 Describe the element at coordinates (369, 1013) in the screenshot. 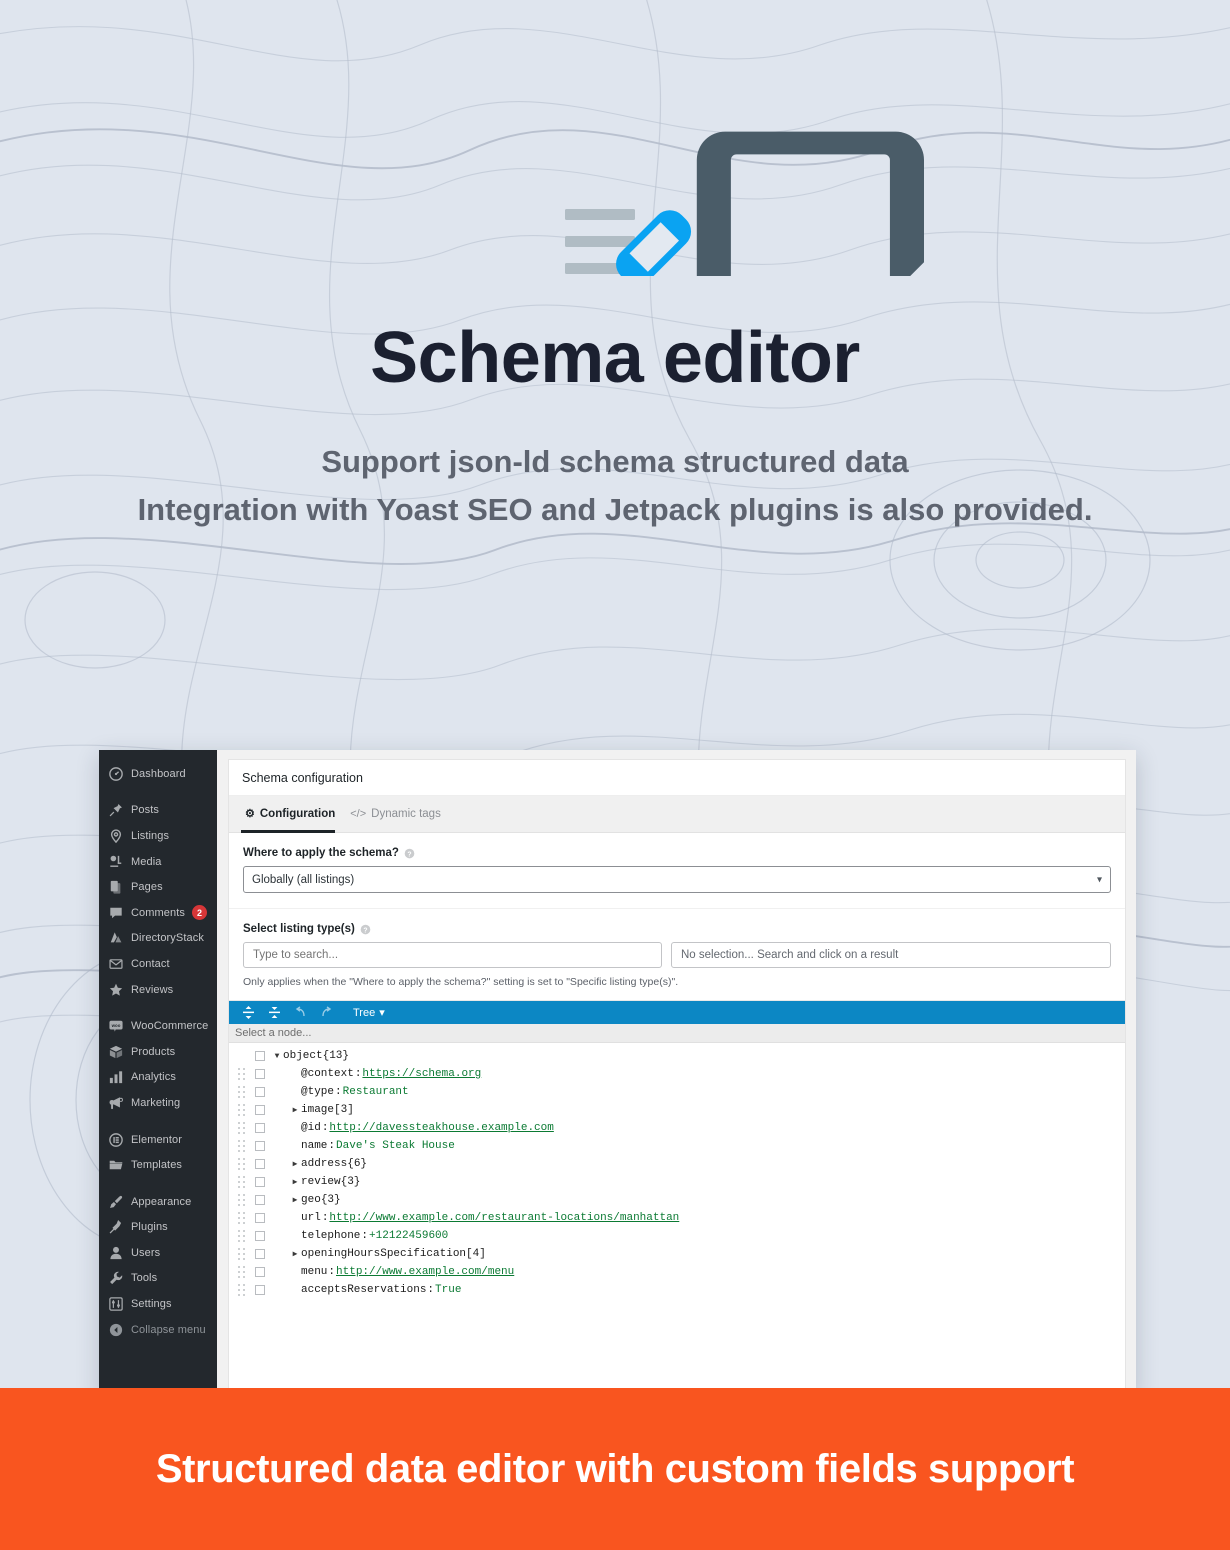

I see `json-editor-mode-selector: Tree ▾` at that location.